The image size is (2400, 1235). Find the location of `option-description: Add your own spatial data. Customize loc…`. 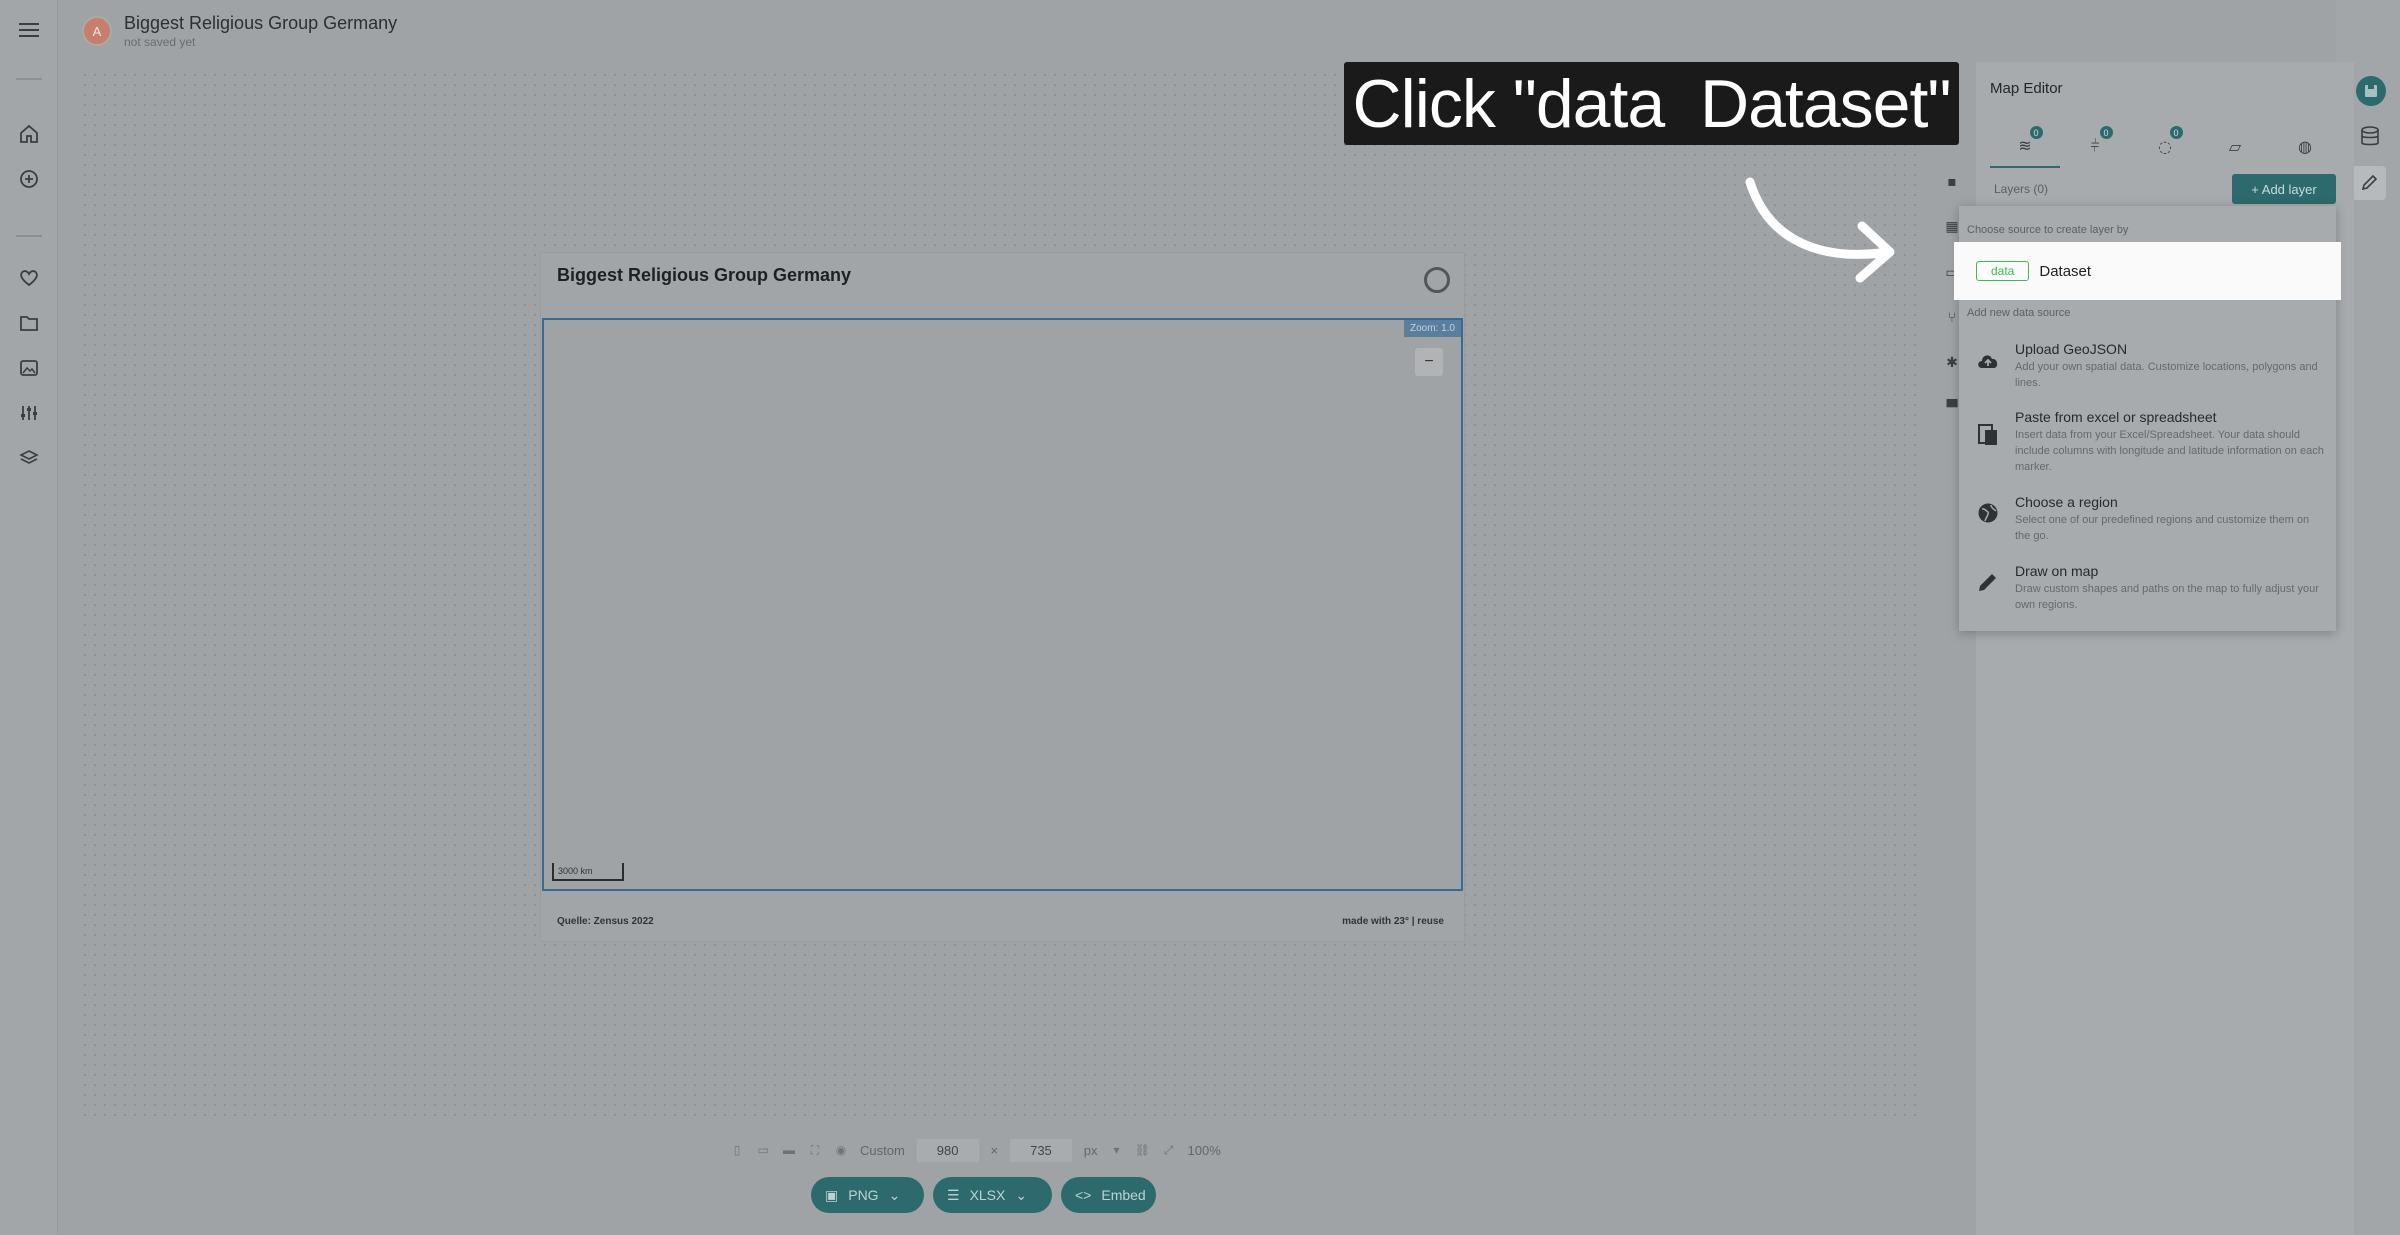

option-description: Add your own spatial data. Customize loc… is located at coordinates (2166, 375).